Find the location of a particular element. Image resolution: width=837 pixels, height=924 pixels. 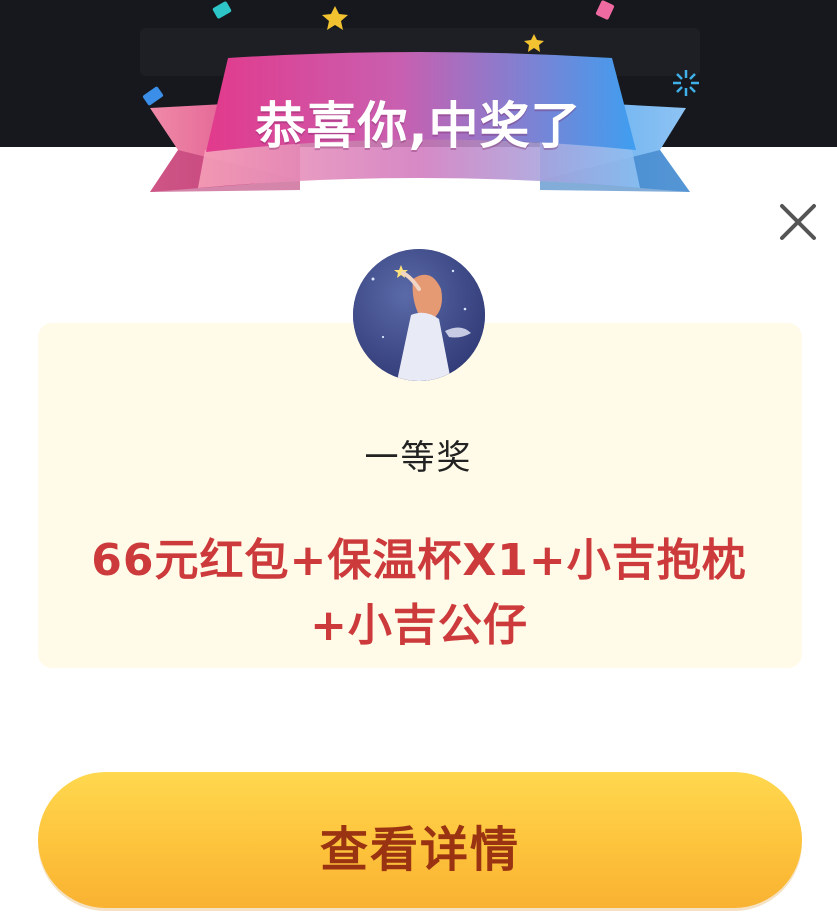

view-details-label: 查看详情 is located at coordinates (419, 850).